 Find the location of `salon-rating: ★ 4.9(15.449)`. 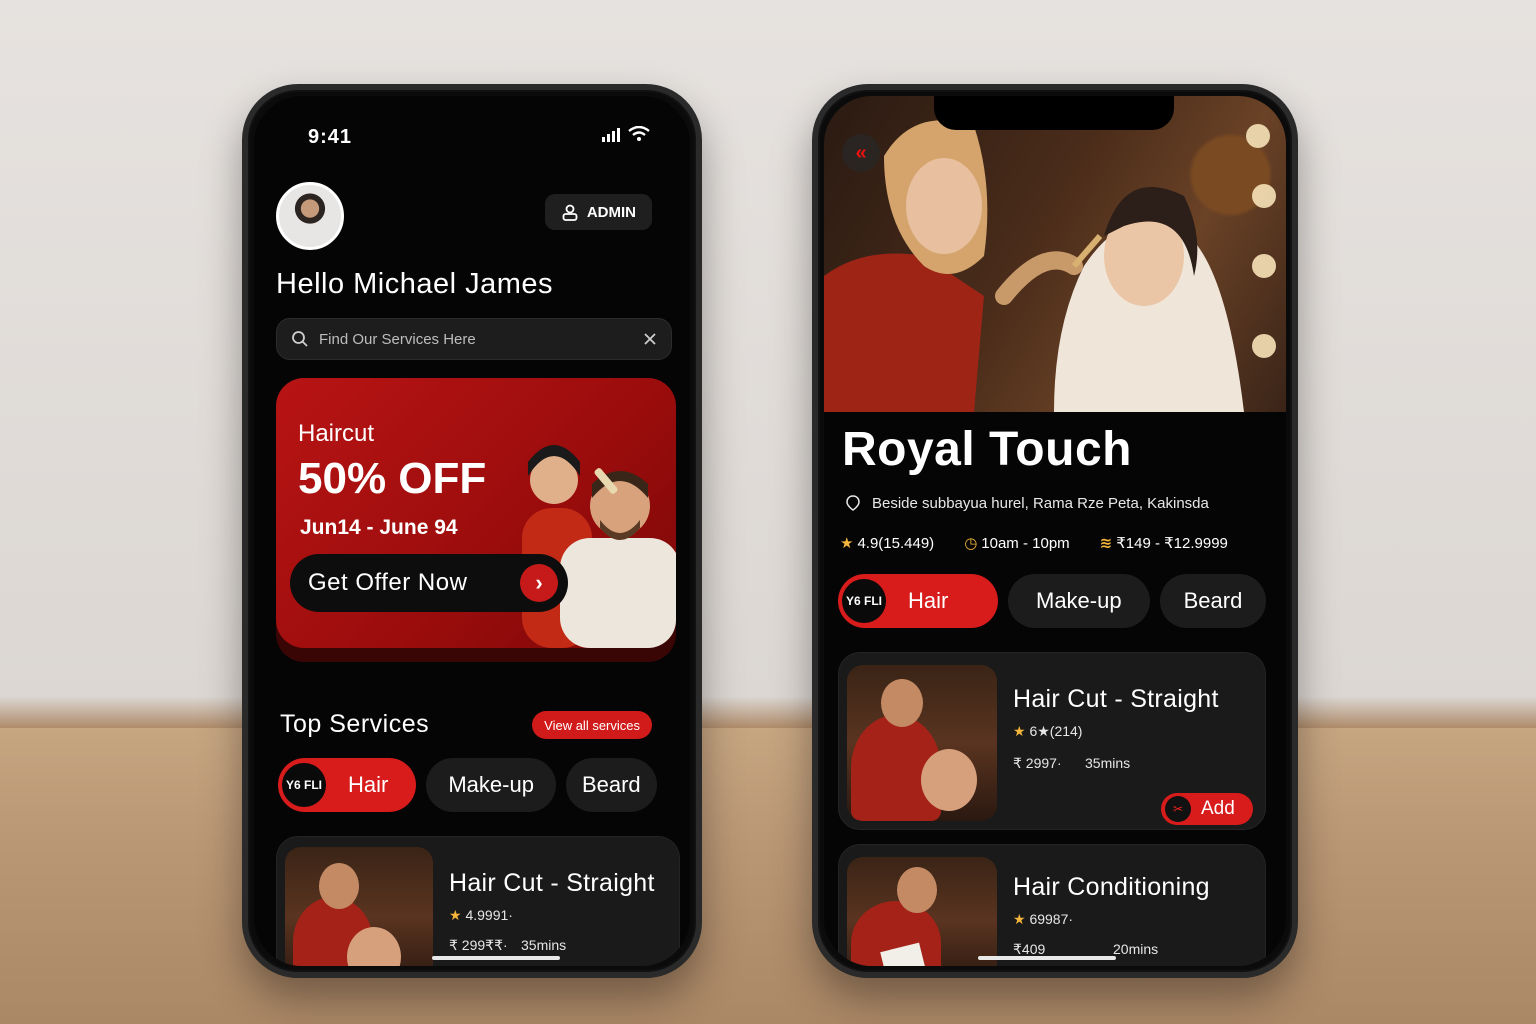

salon-rating: ★ 4.9(15.449) is located at coordinates (887, 543).